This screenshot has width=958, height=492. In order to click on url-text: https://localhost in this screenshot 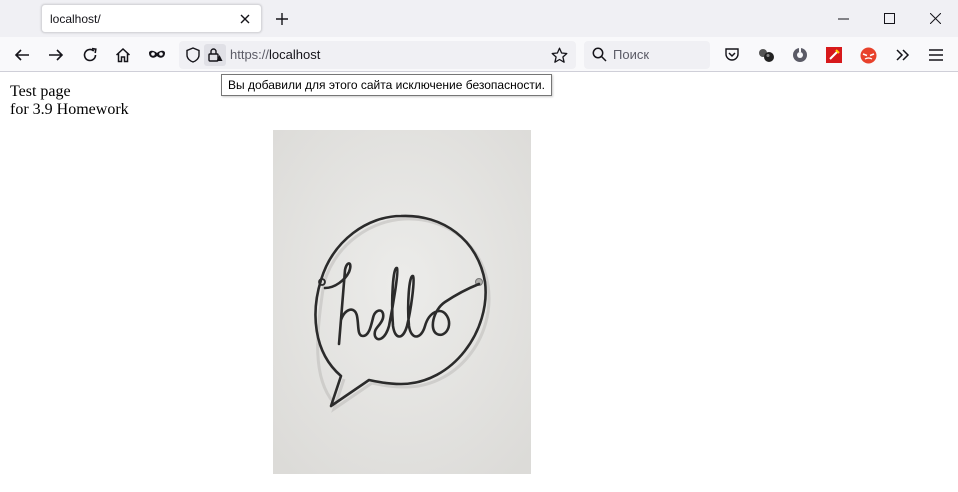, I will do `click(275, 54)`.